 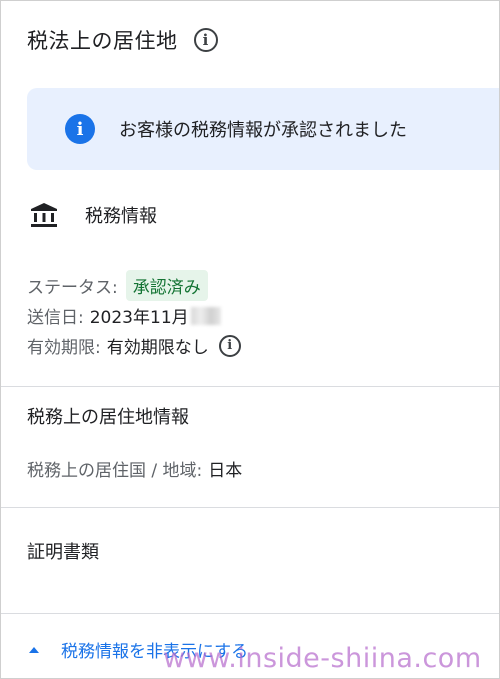 I want to click on approval-banner: i お客様の税務情報が承認されました, so click(x=263, y=129).